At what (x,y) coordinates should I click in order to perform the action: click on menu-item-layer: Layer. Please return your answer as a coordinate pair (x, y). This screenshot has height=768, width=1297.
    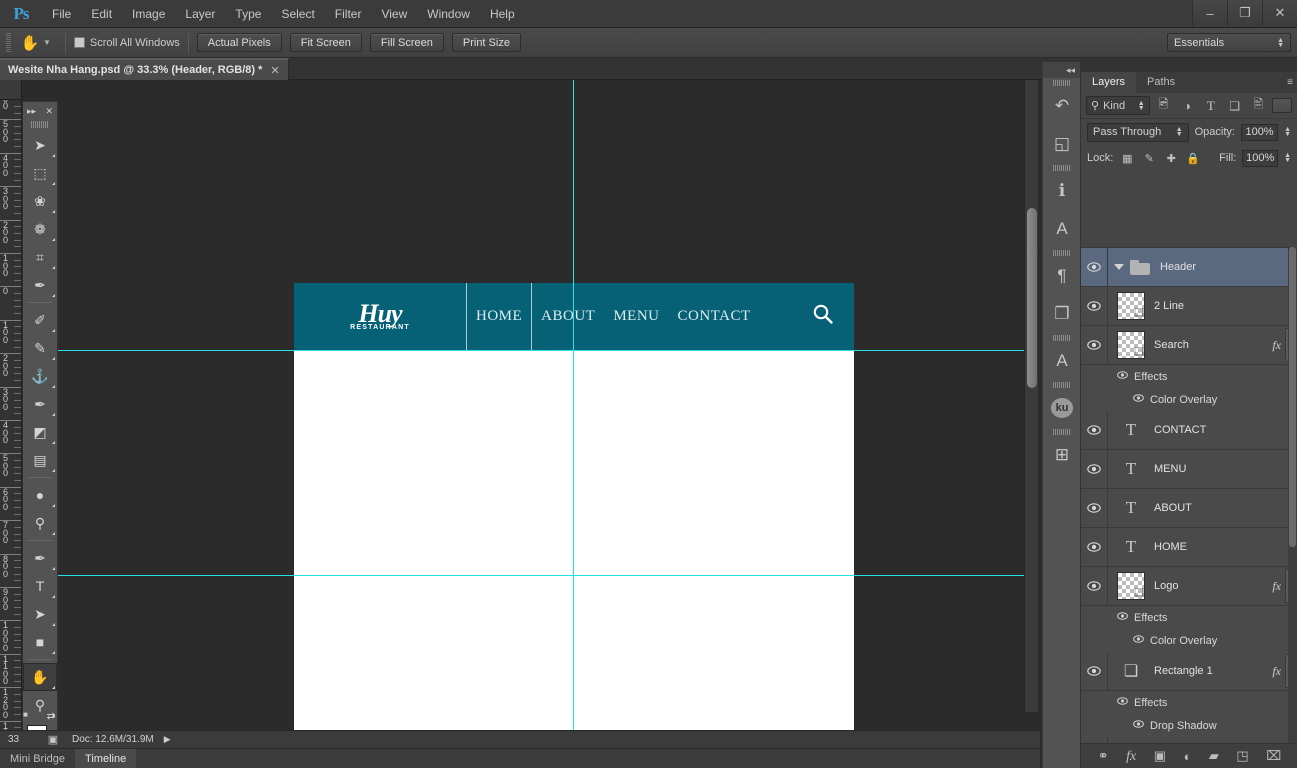
    Looking at the image, I should click on (200, 14).